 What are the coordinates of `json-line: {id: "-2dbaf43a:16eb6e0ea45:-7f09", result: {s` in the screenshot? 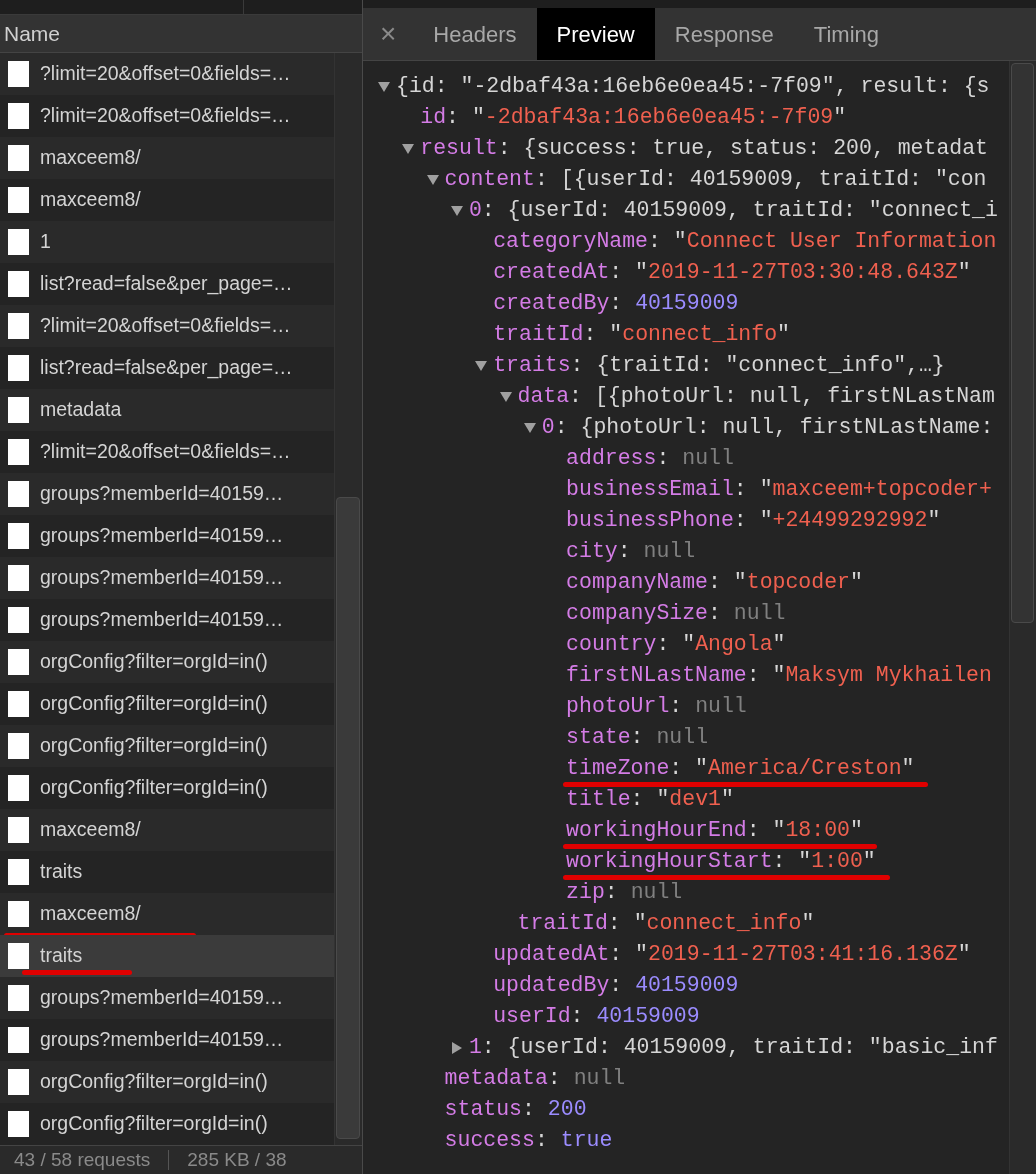 It's located at (693, 86).